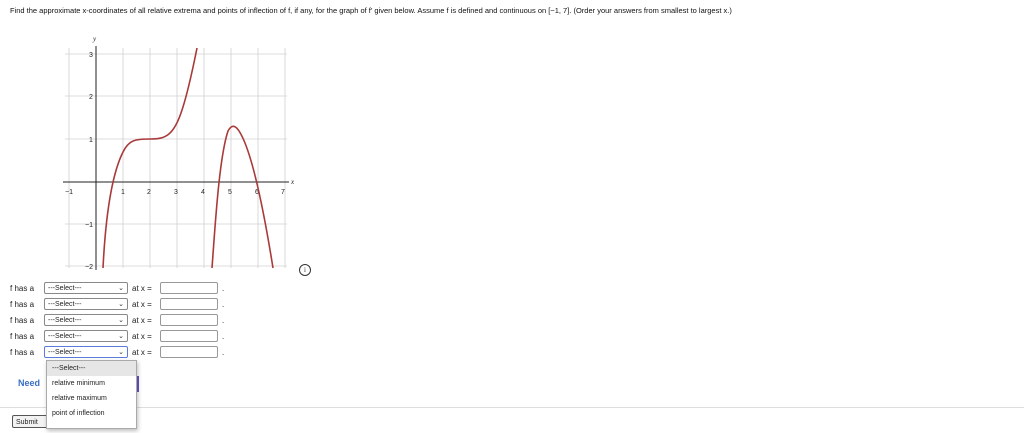 This screenshot has width=1024, height=433. Describe the element at coordinates (149, 192) in the screenshot. I see `x-tick-label: 2` at that location.